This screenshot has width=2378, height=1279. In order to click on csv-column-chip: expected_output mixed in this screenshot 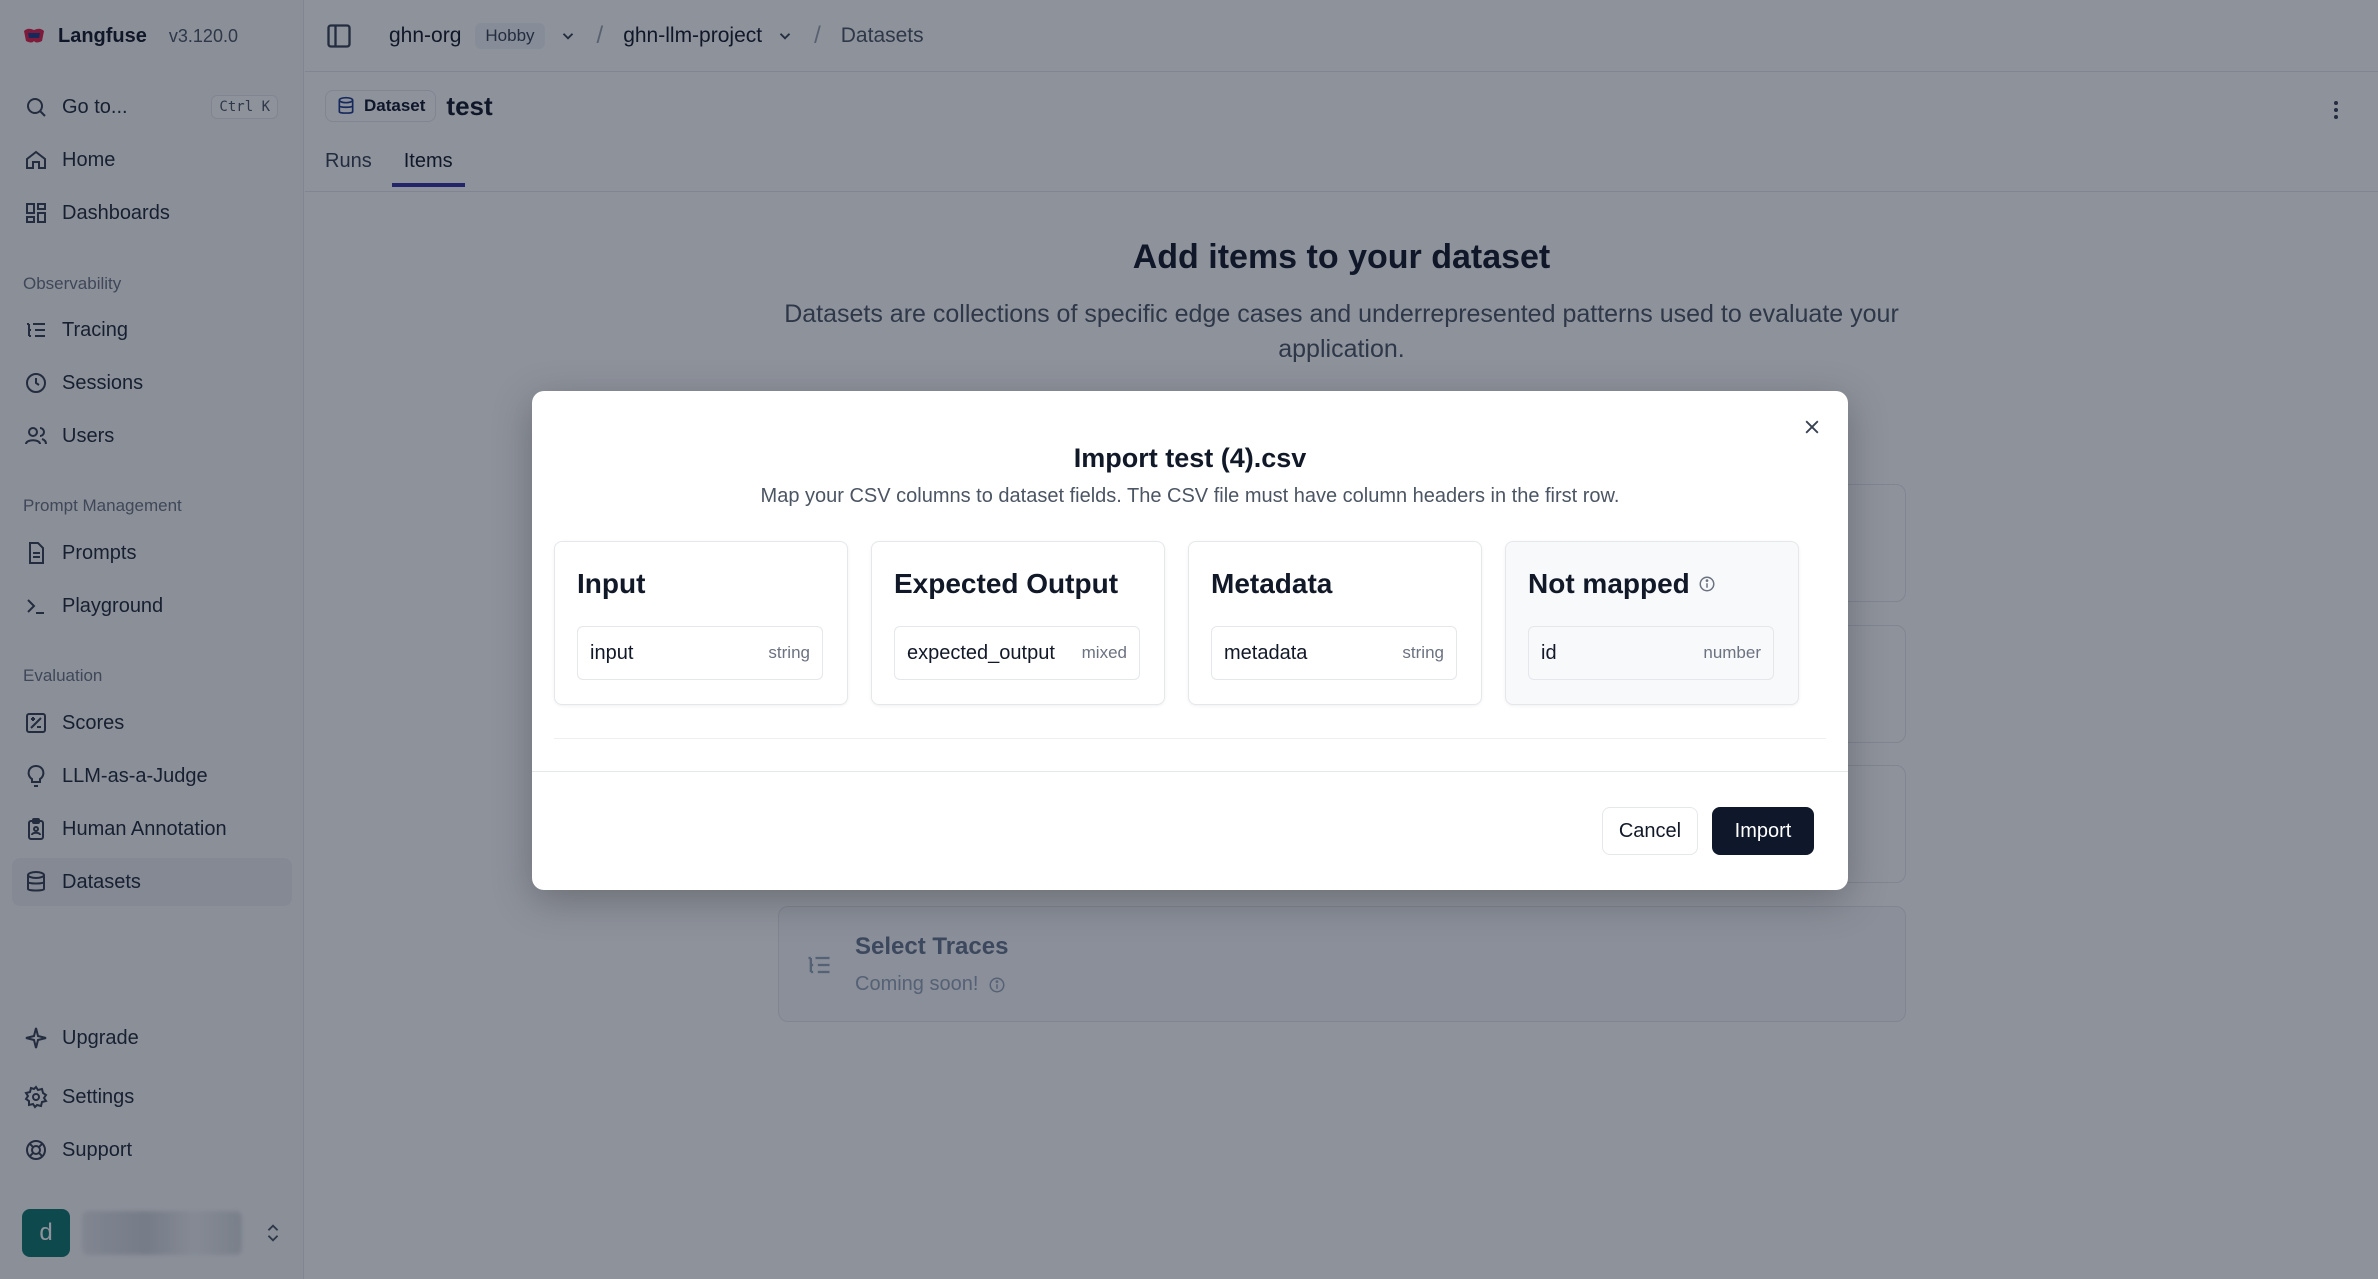, I will do `click(1017, 653)`.